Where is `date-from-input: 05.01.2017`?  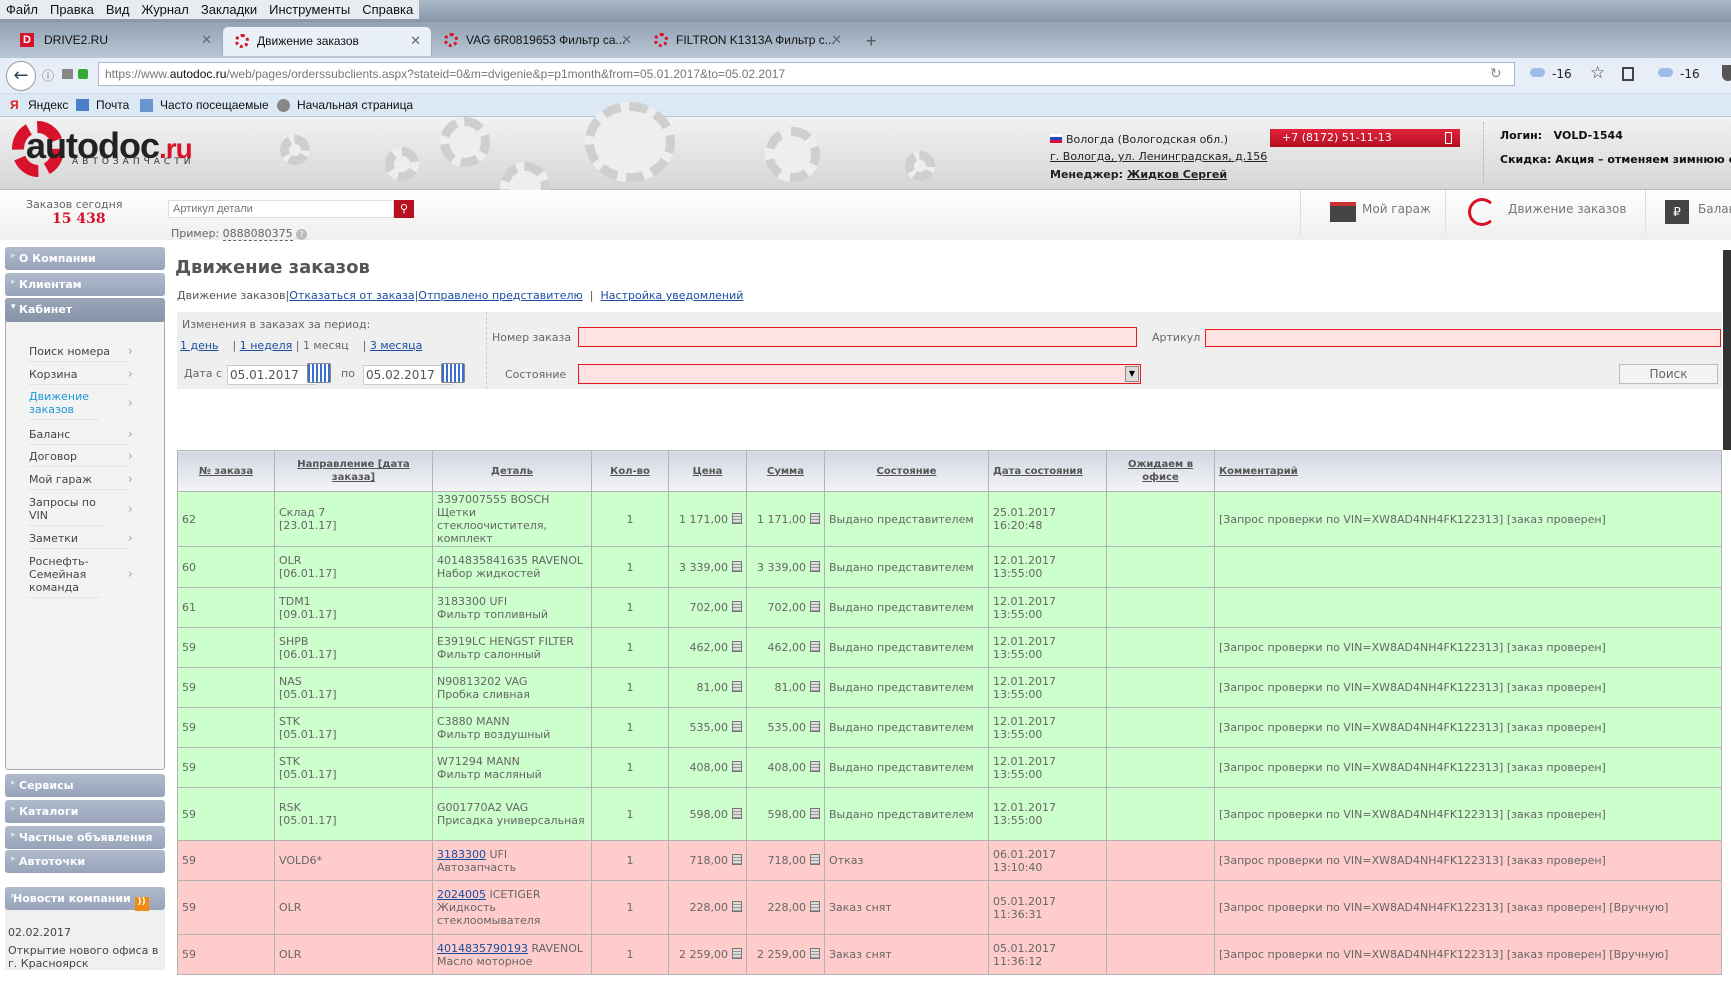 date-from-input: 05.01.2017 is located at coordinates (272, 375).